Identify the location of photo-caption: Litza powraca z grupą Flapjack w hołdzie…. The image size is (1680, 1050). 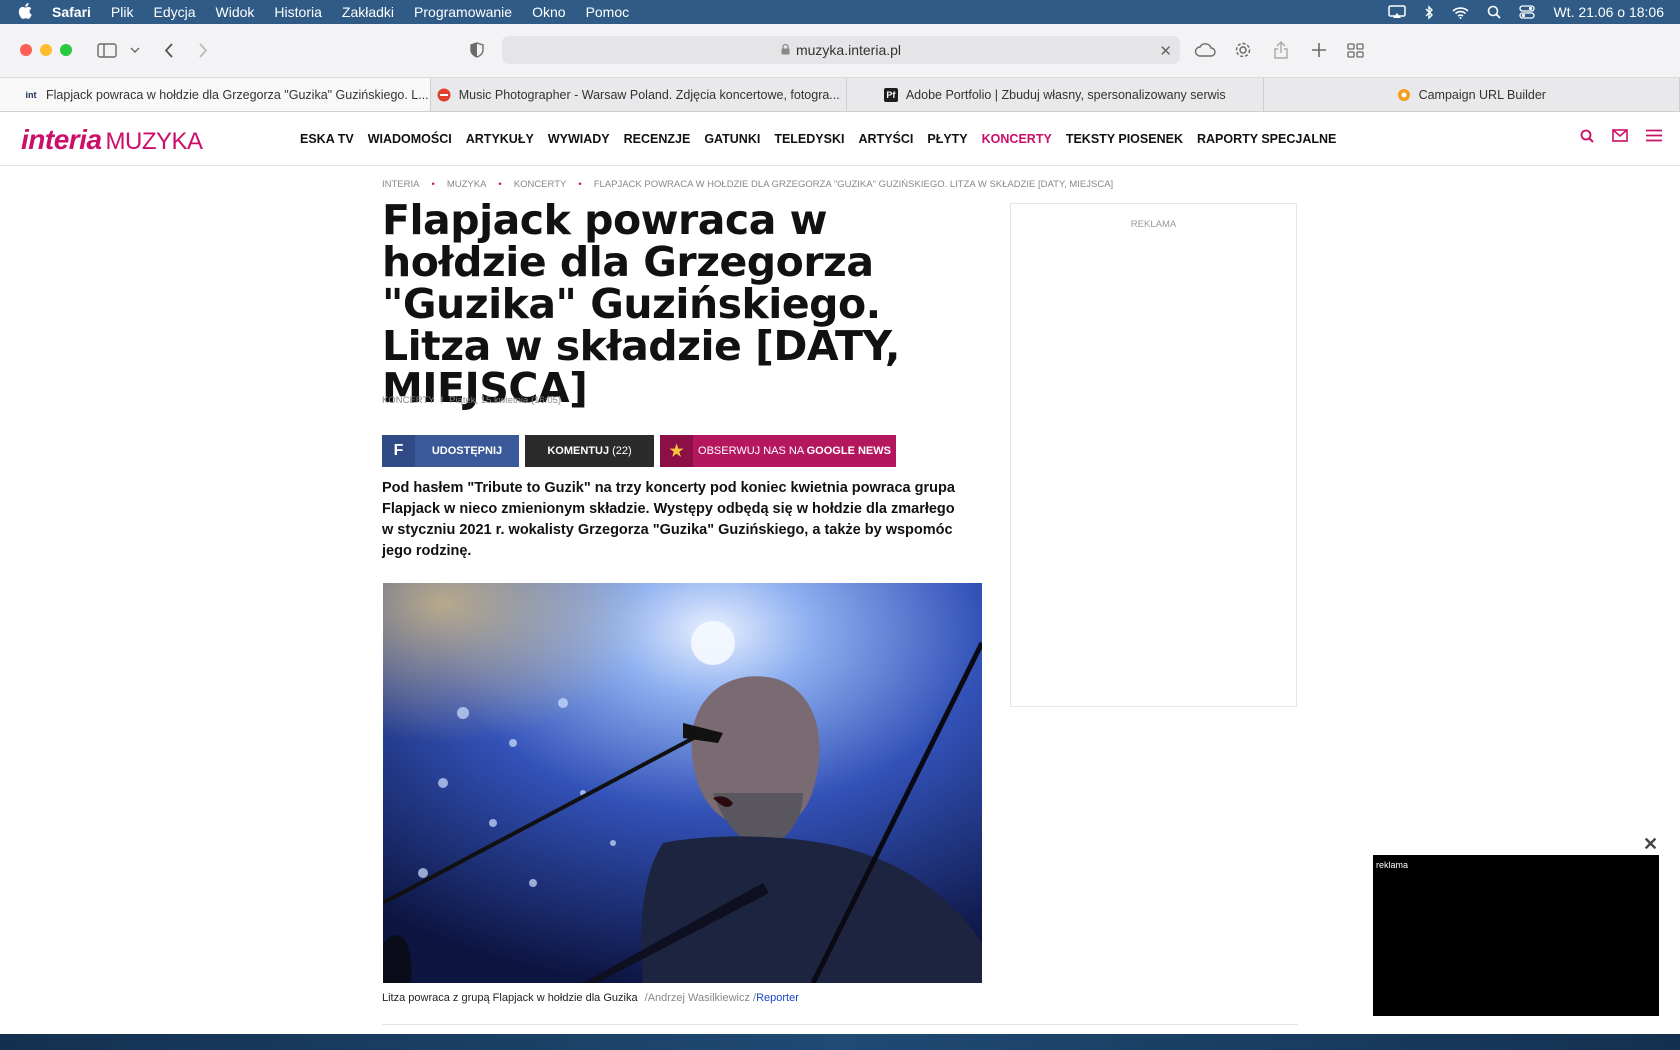
(590, 998).